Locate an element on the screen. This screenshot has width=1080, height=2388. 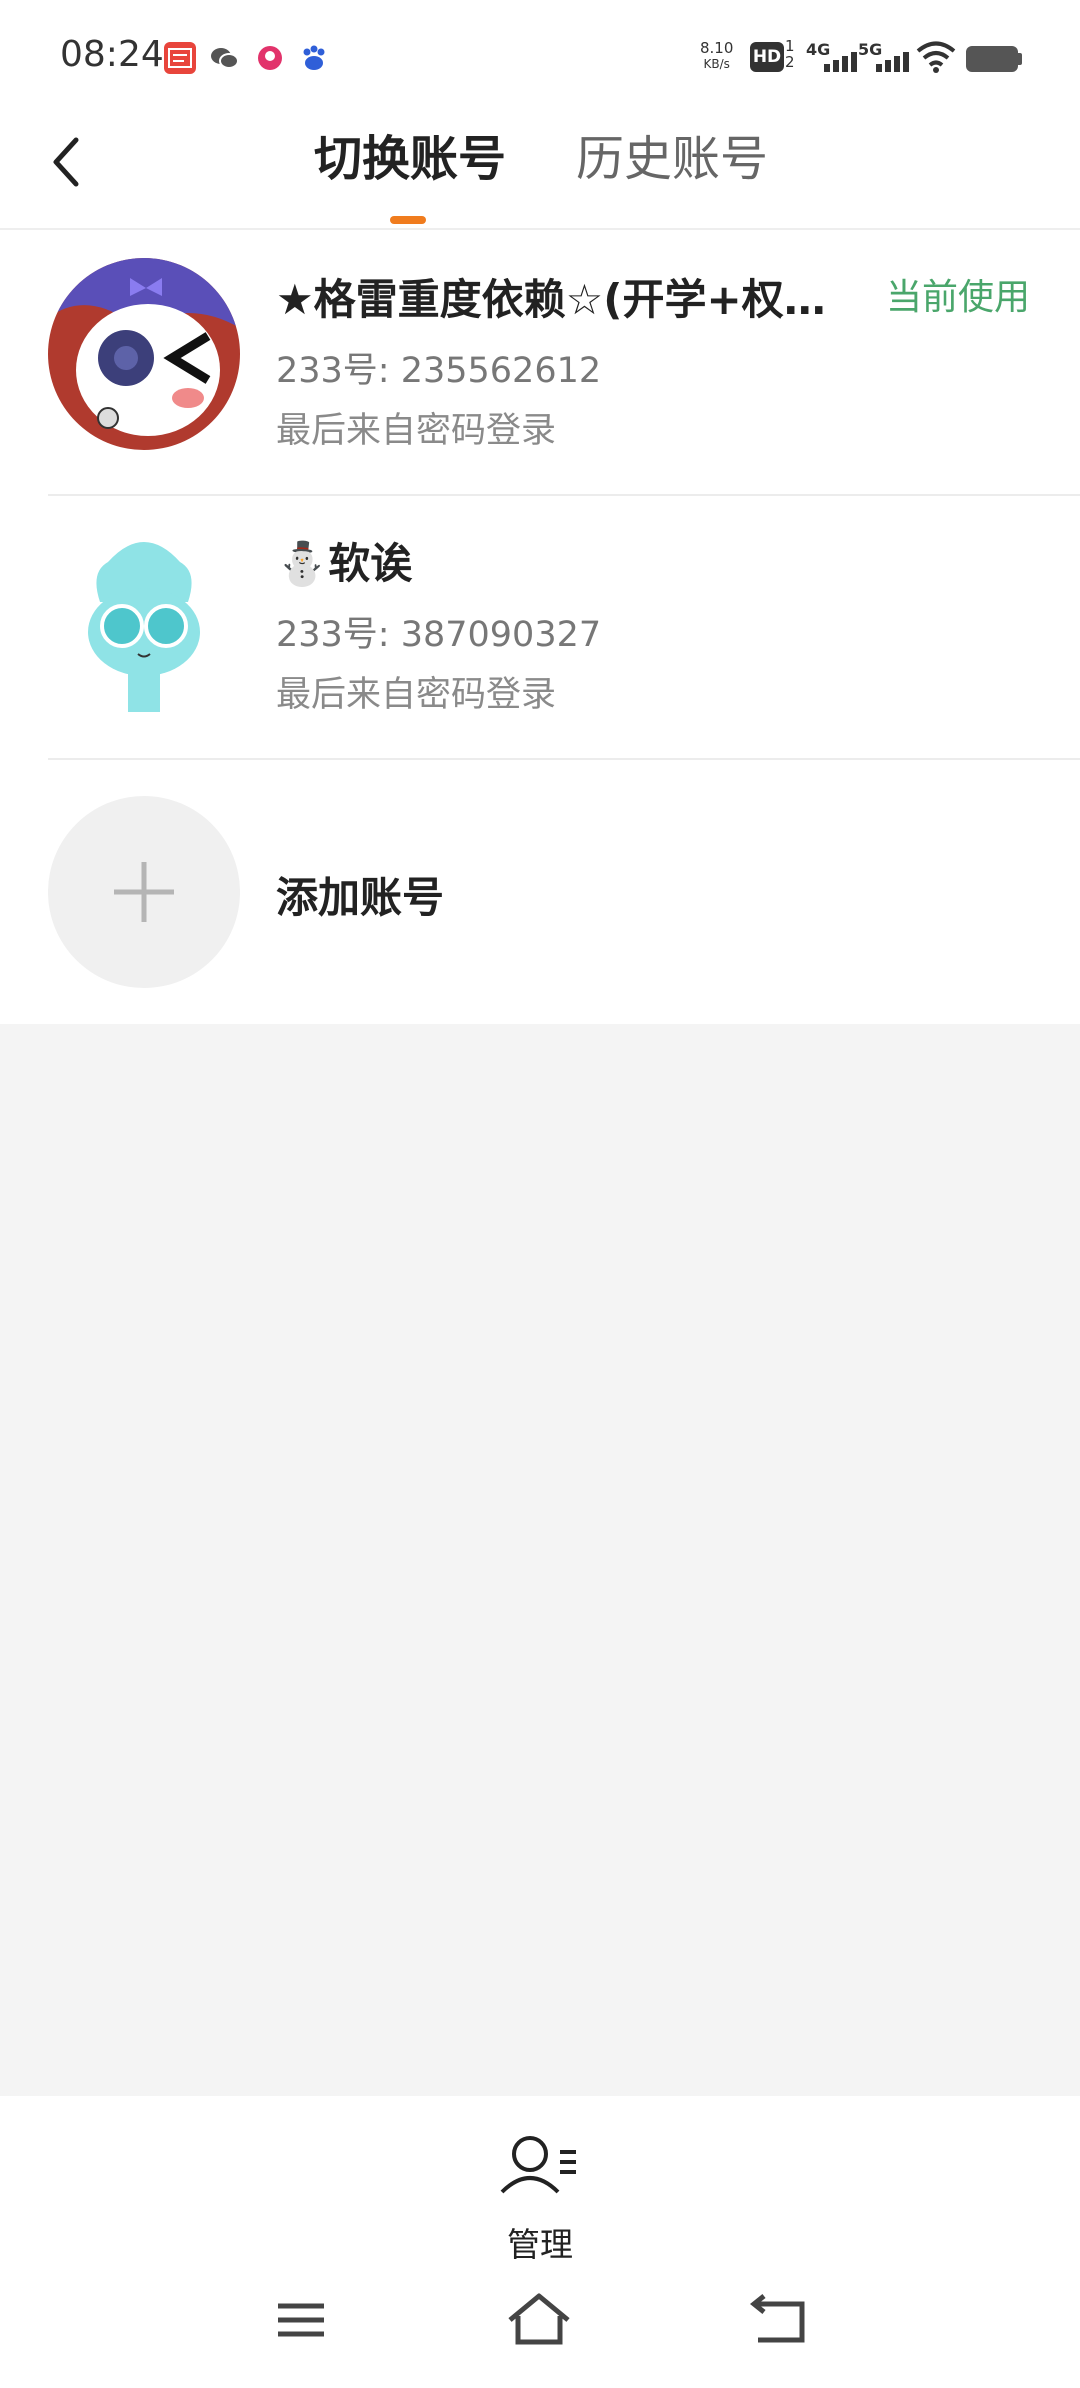
signal-4g-icon: 4G is located at coordinates (832, 58).